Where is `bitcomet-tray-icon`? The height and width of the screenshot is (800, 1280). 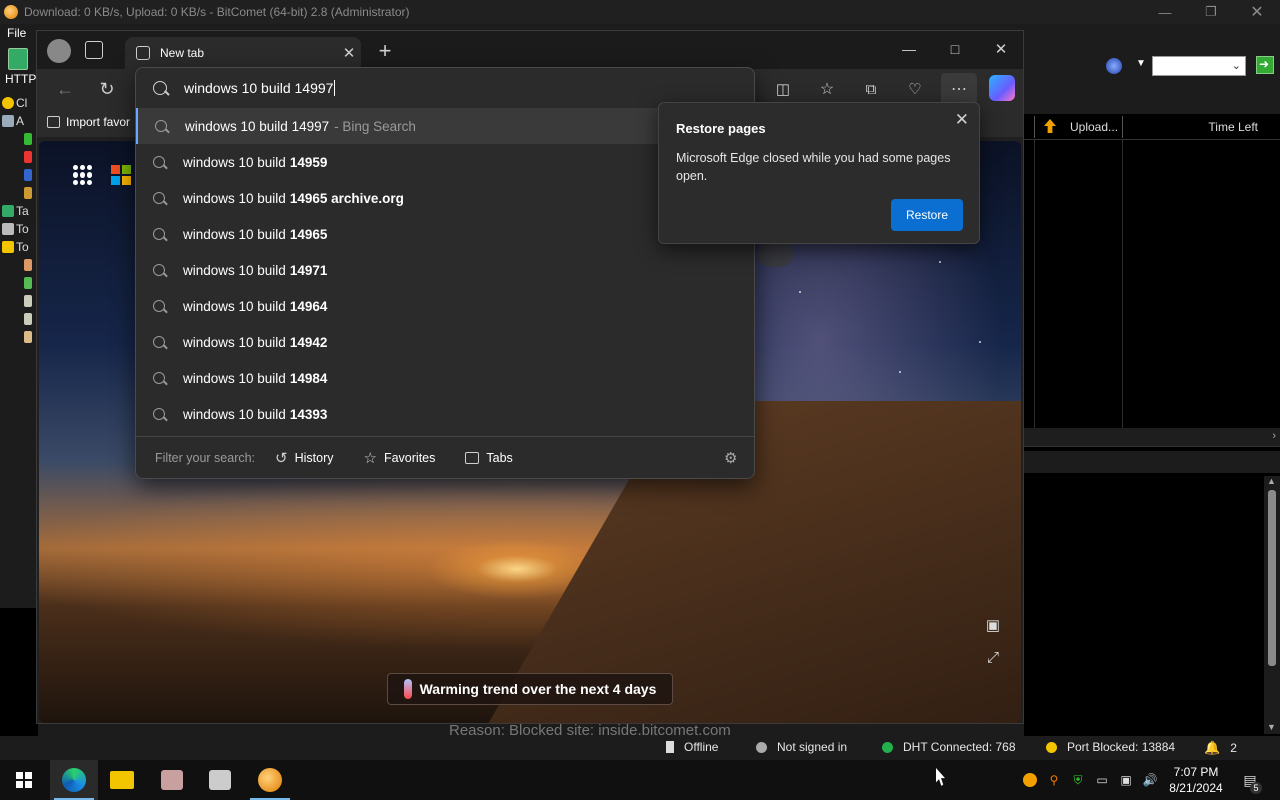
bitcomet-tray-icon is located at coordinates (1030, 780).